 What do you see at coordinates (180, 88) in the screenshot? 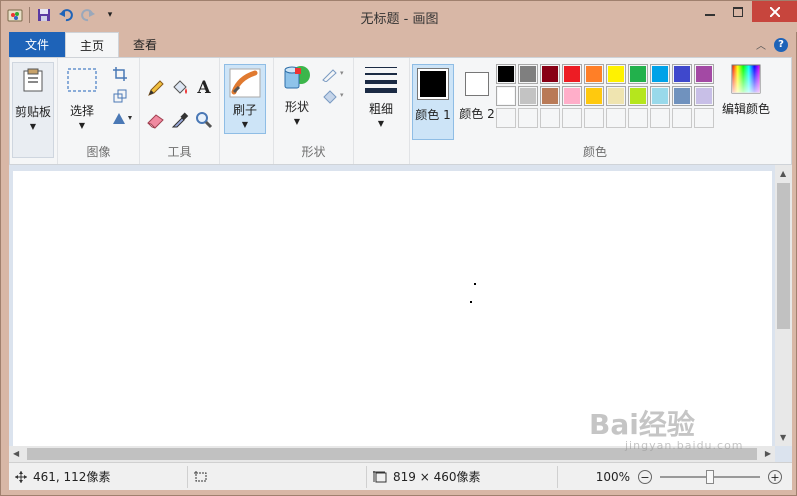
I see `fill-bucket-icon` at bounding box center [180, 88].